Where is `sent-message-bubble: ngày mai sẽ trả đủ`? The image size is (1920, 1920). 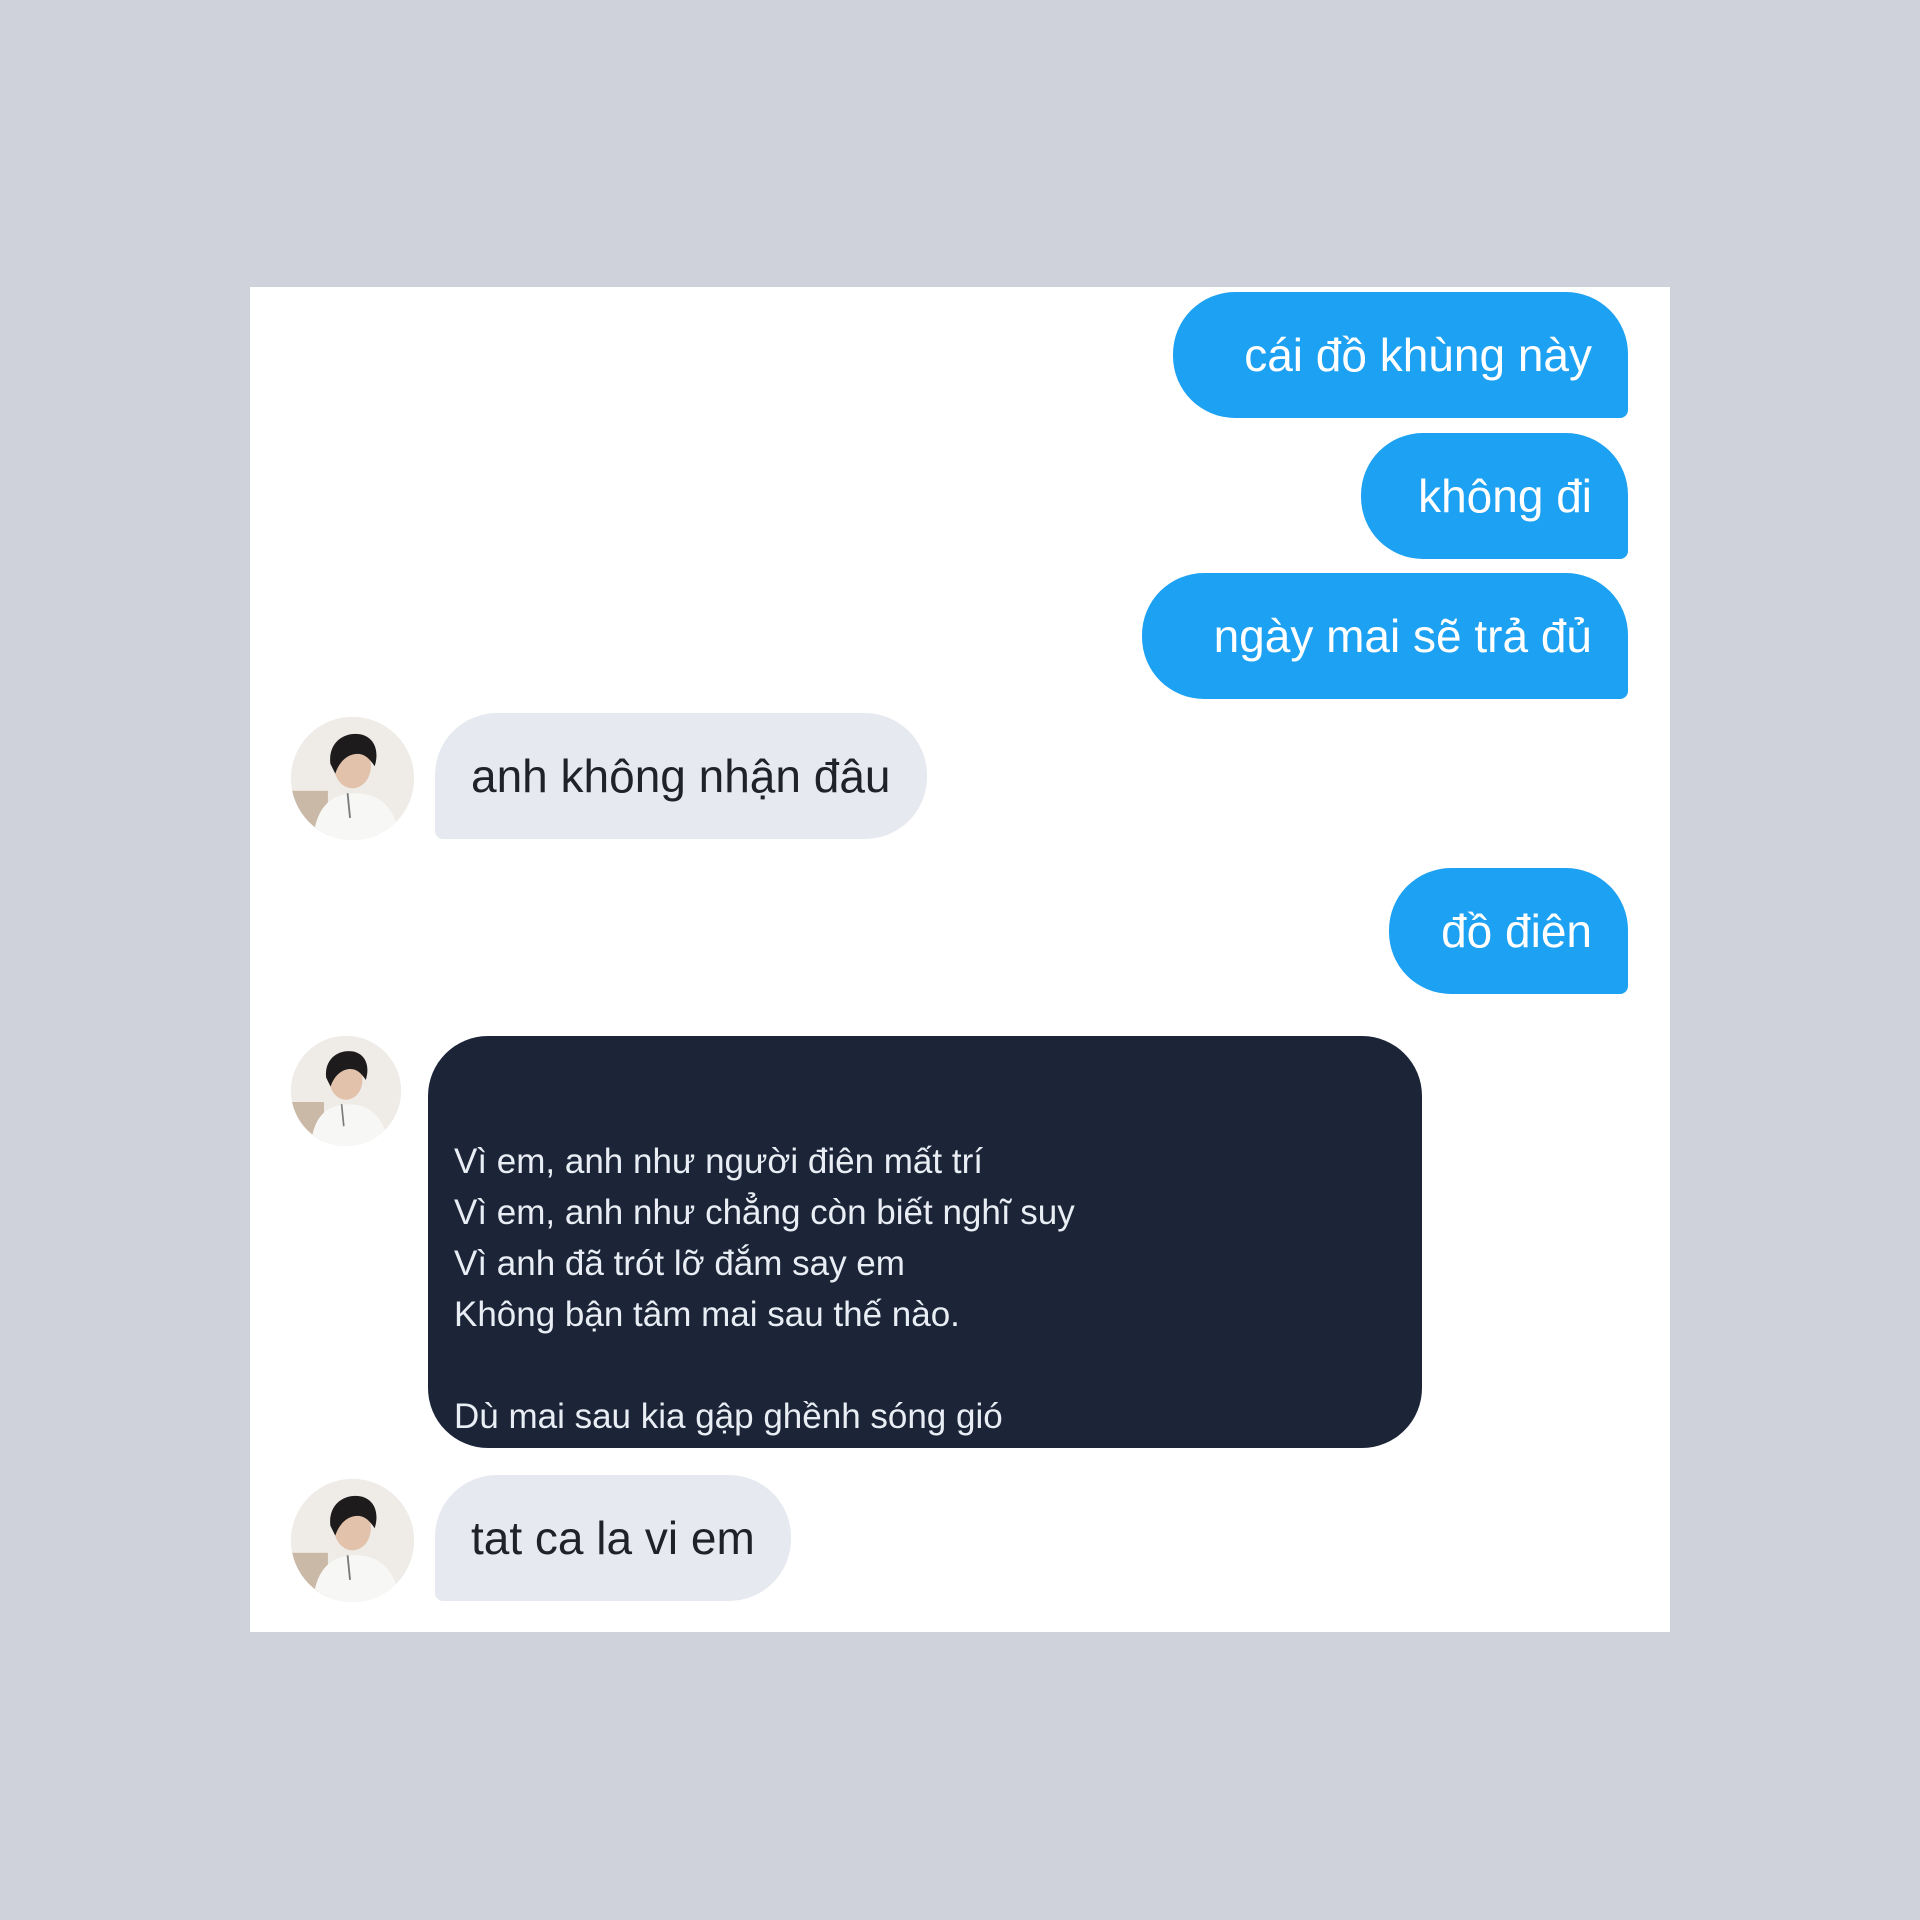
sent-message-bubble: ngày mai sẽ trả đủ is located at coordinates (1385, 636).